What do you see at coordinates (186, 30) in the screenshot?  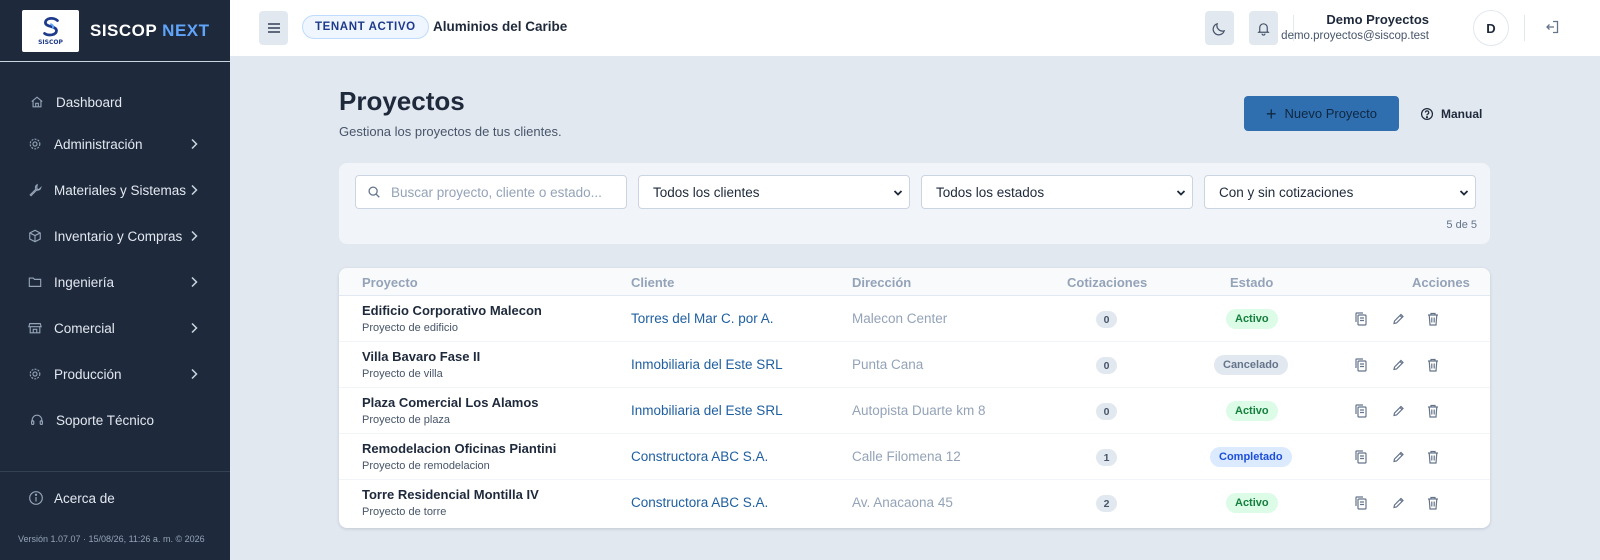 I see `brand-name-accent: NEXT` at bounding box center [186, 30].